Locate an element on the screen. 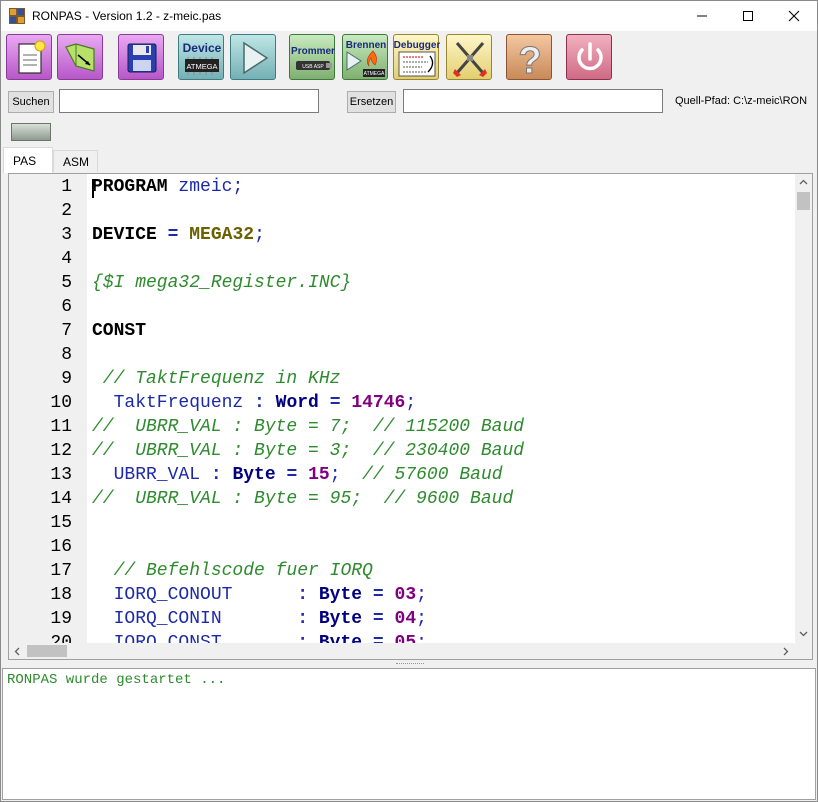  code-token: zmeic is located at coordinates (200, 187).